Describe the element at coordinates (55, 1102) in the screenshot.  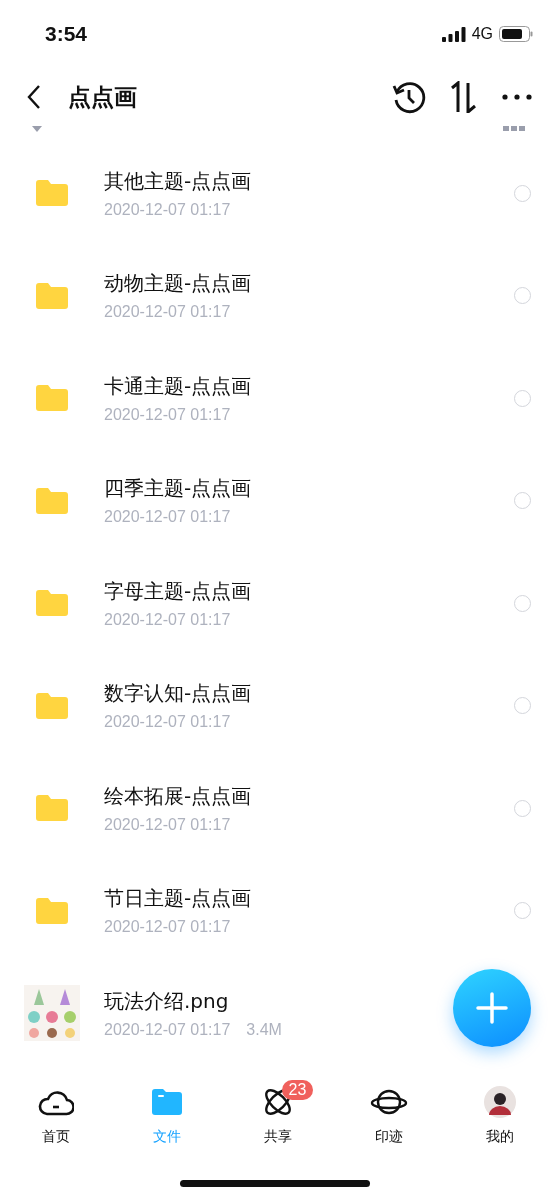
I see `cloud-icon` at that location.